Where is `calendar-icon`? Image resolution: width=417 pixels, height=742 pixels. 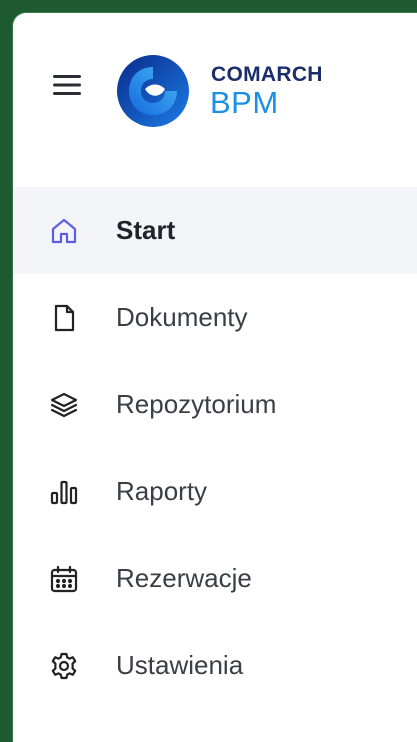 calendar-icon is located at coordinates (64, 579).